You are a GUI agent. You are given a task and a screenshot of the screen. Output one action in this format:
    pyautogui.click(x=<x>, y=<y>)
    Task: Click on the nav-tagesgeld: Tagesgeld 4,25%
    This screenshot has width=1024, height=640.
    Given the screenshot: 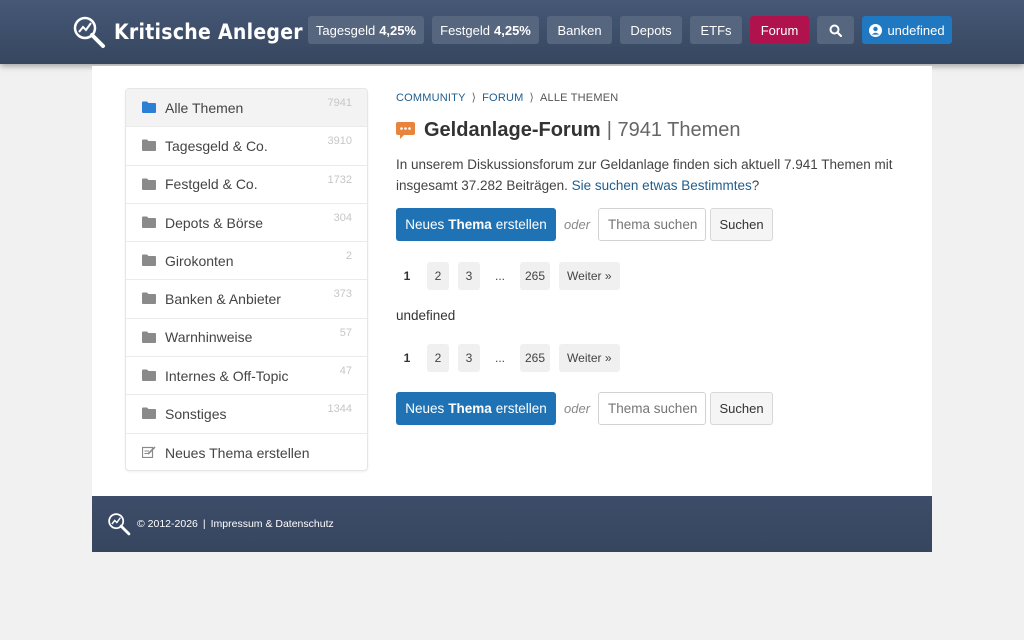 What is the action you would take?
    pyautogui.click(x=366, y=30)
    